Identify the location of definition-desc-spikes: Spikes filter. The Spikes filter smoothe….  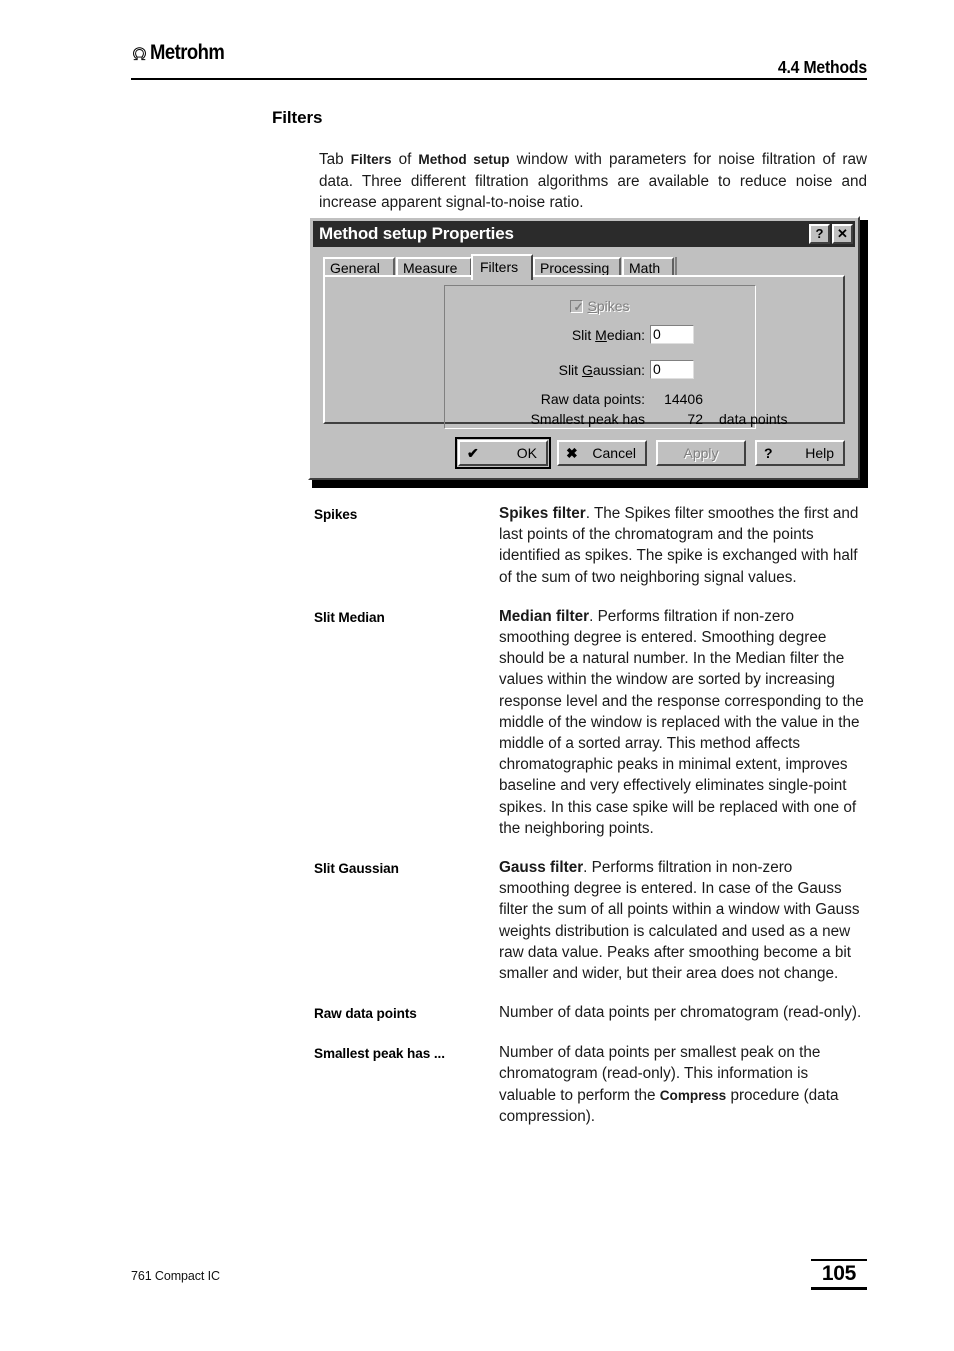
(683, 545).